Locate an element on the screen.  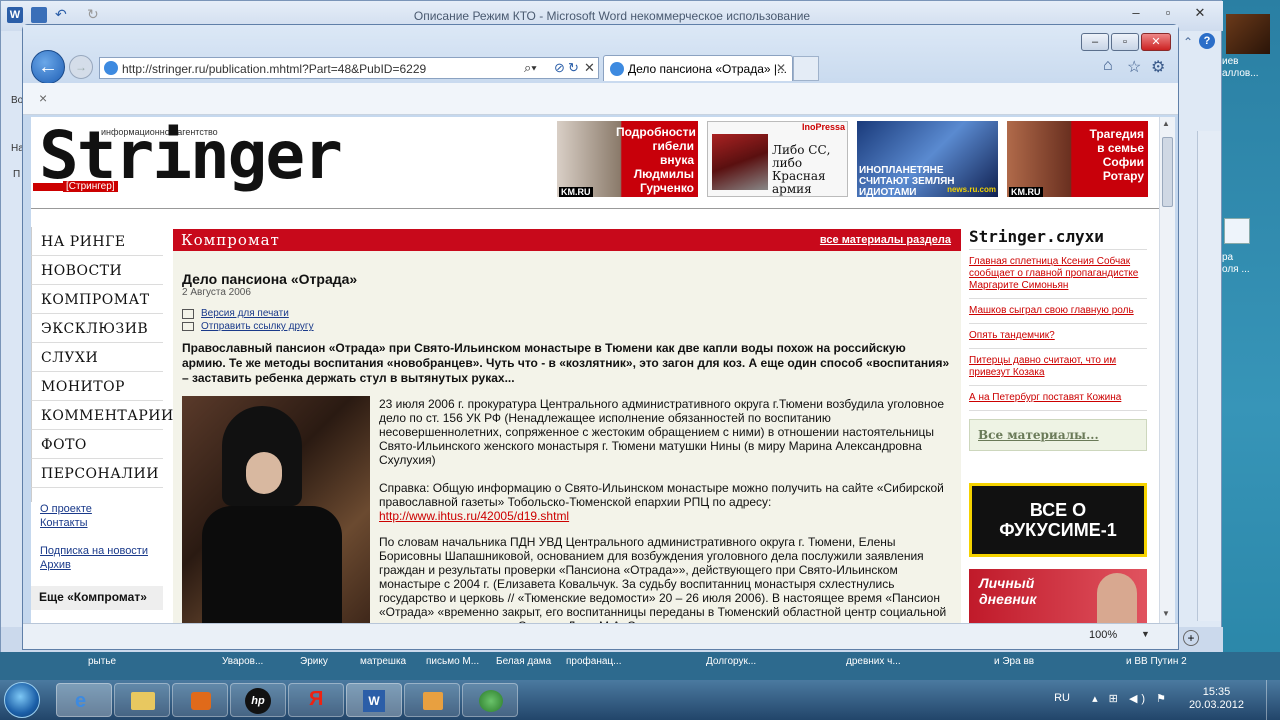
nav-link-about: О проекте is located at coordinates (97, 509).